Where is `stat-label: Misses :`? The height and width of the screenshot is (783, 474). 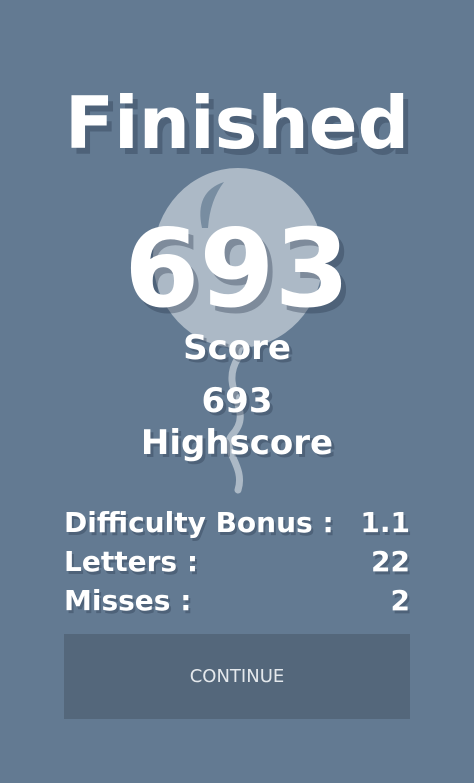 stat-label: Misses : is located at coordinates (128, 600).